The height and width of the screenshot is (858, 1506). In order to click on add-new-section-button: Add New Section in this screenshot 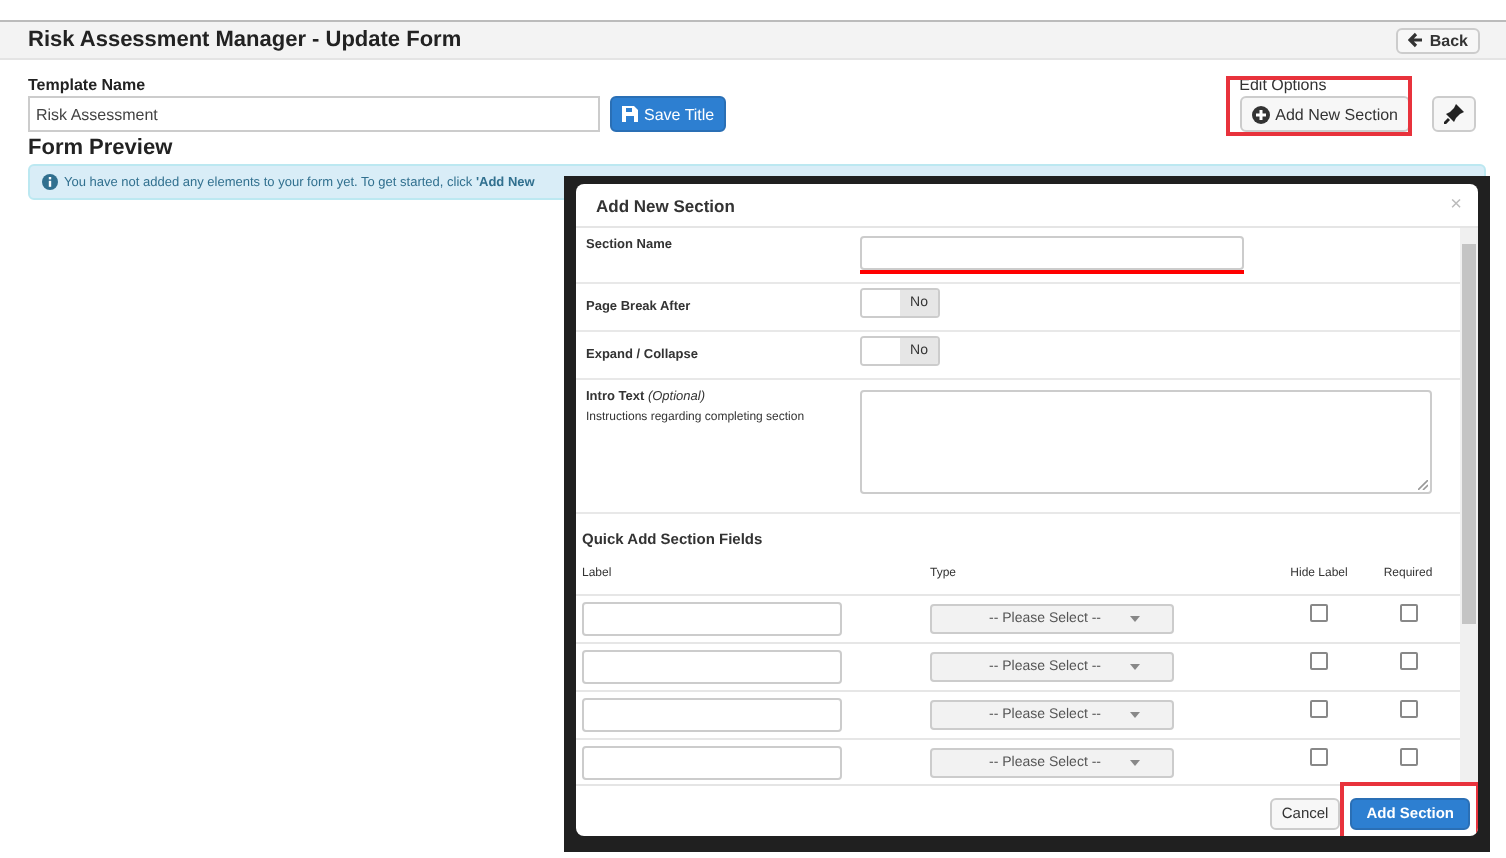, I will do `click(1324, 114)`.